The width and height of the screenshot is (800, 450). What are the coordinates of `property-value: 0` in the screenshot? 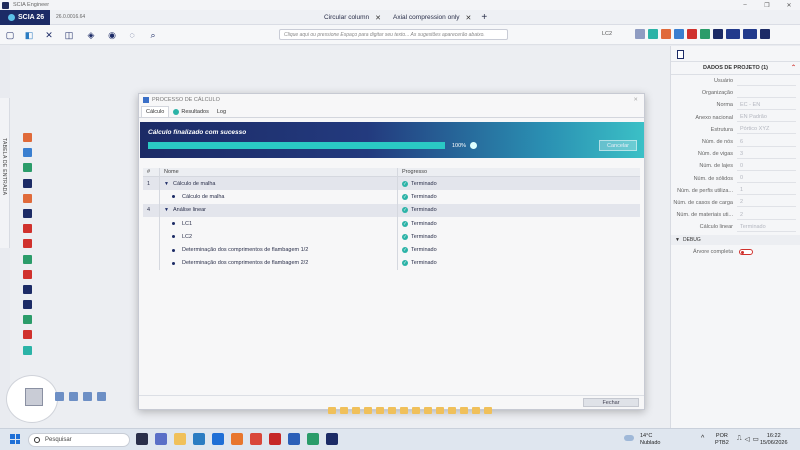 It's located at (766, 179).